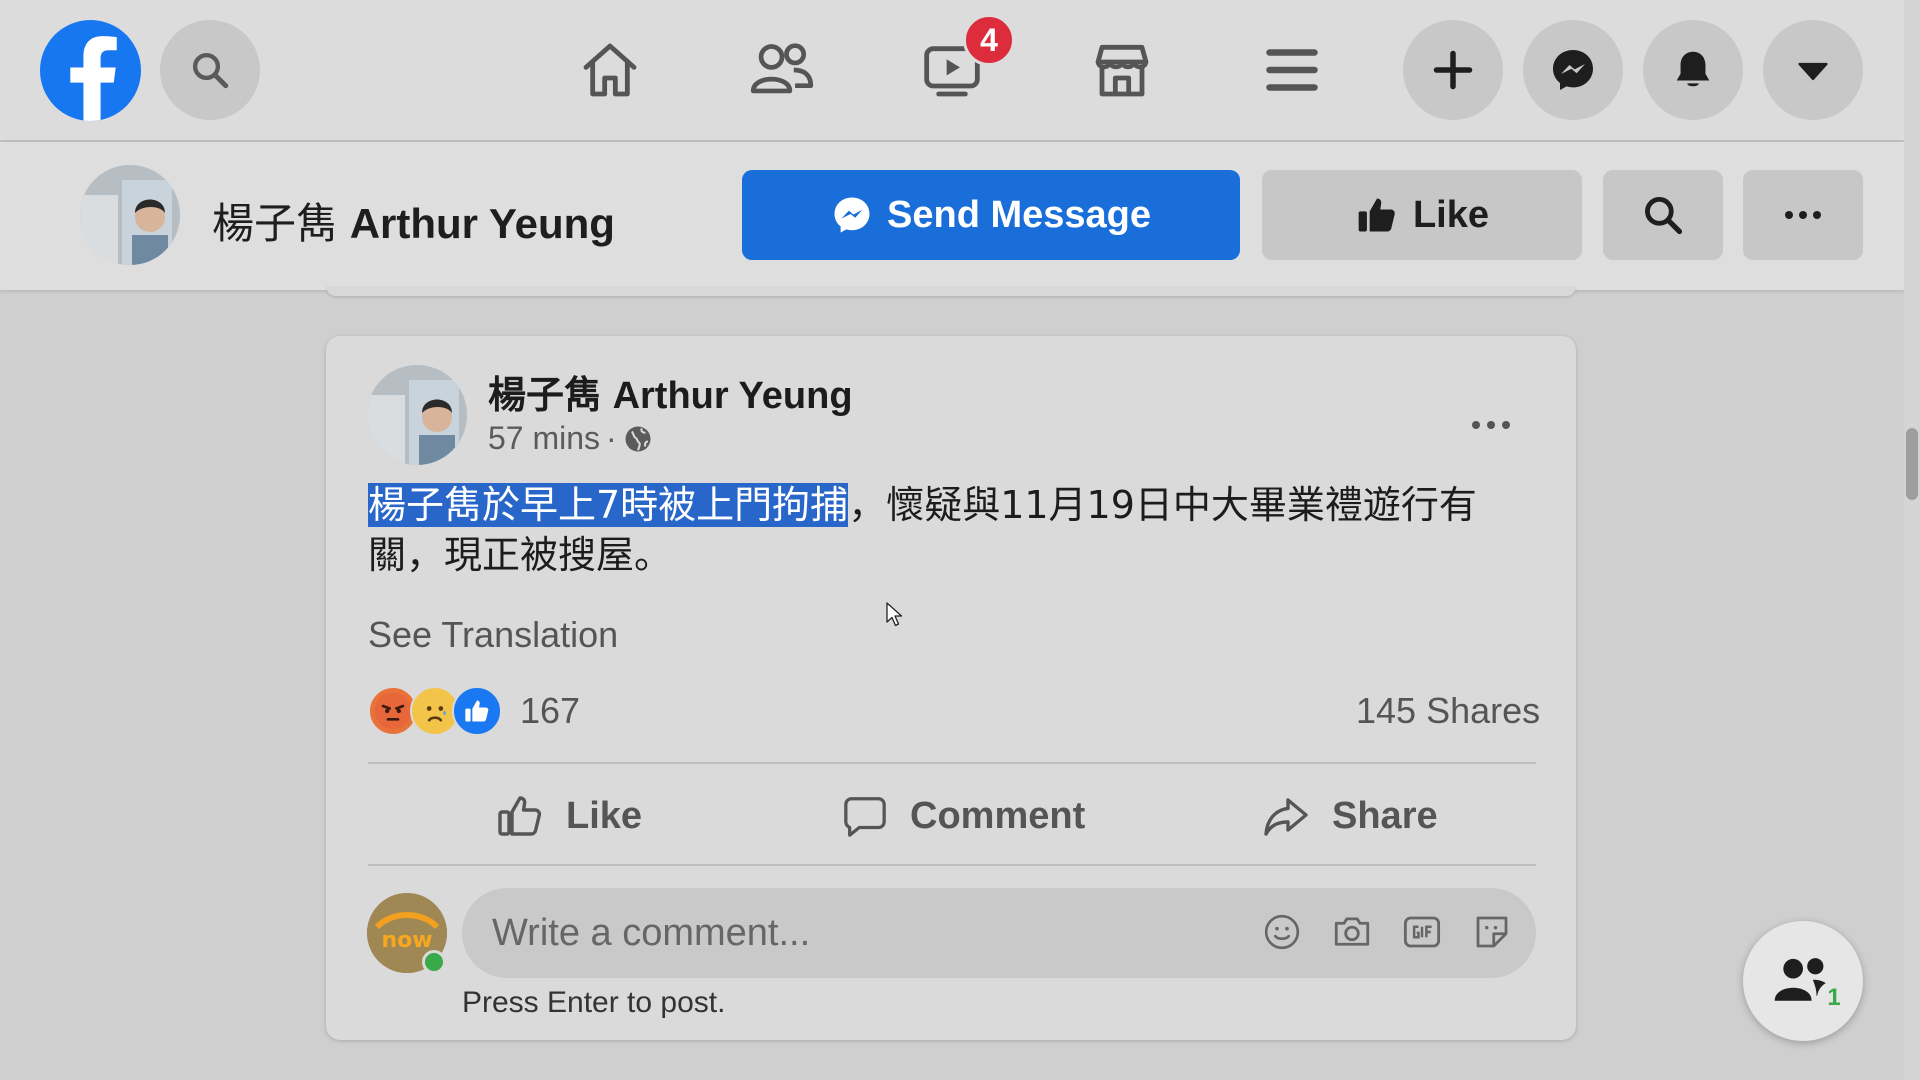 The width and height of the screenshot is (1920, 1080). I want to click on globe-icon, so click(638, 438).